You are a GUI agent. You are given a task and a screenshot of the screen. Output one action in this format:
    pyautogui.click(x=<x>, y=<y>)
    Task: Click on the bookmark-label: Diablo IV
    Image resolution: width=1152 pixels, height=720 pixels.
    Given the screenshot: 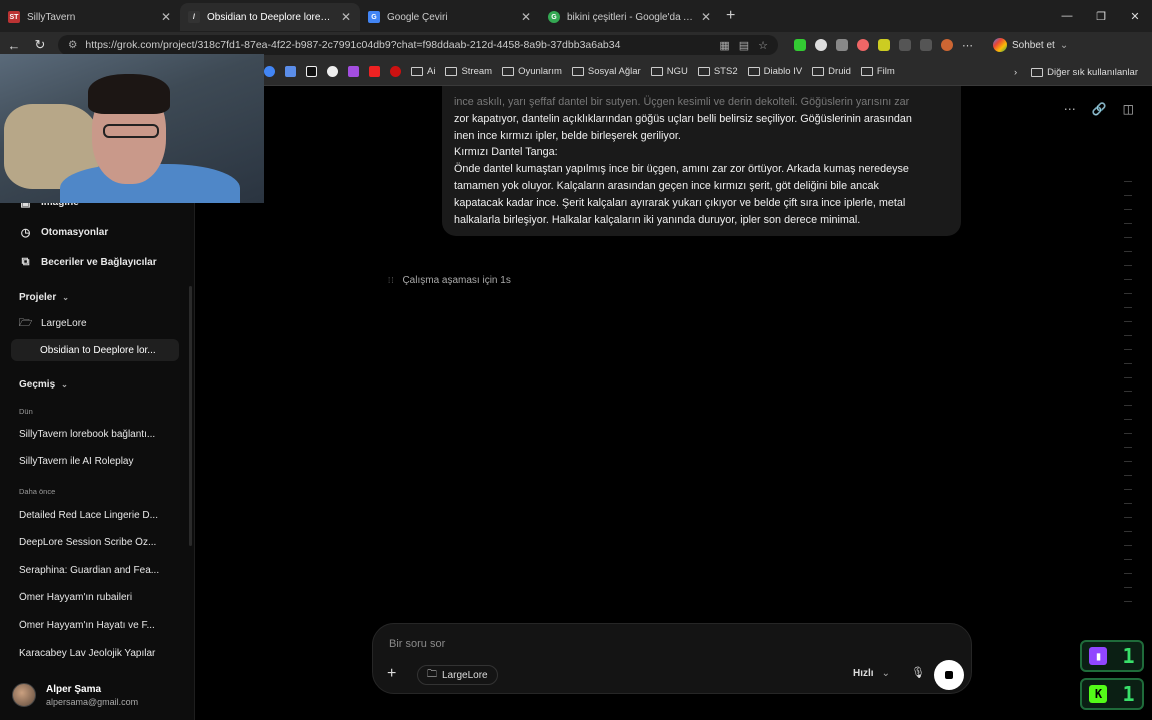 What is the action you would take?
    pyautogui.click(x=783, y=71)
    